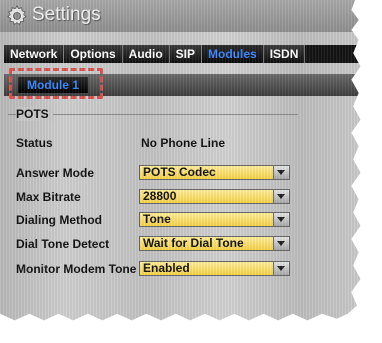 This screenshot has width=382, height=343. I want to click on max-bitrate-select: 28800, so click(214, 196).